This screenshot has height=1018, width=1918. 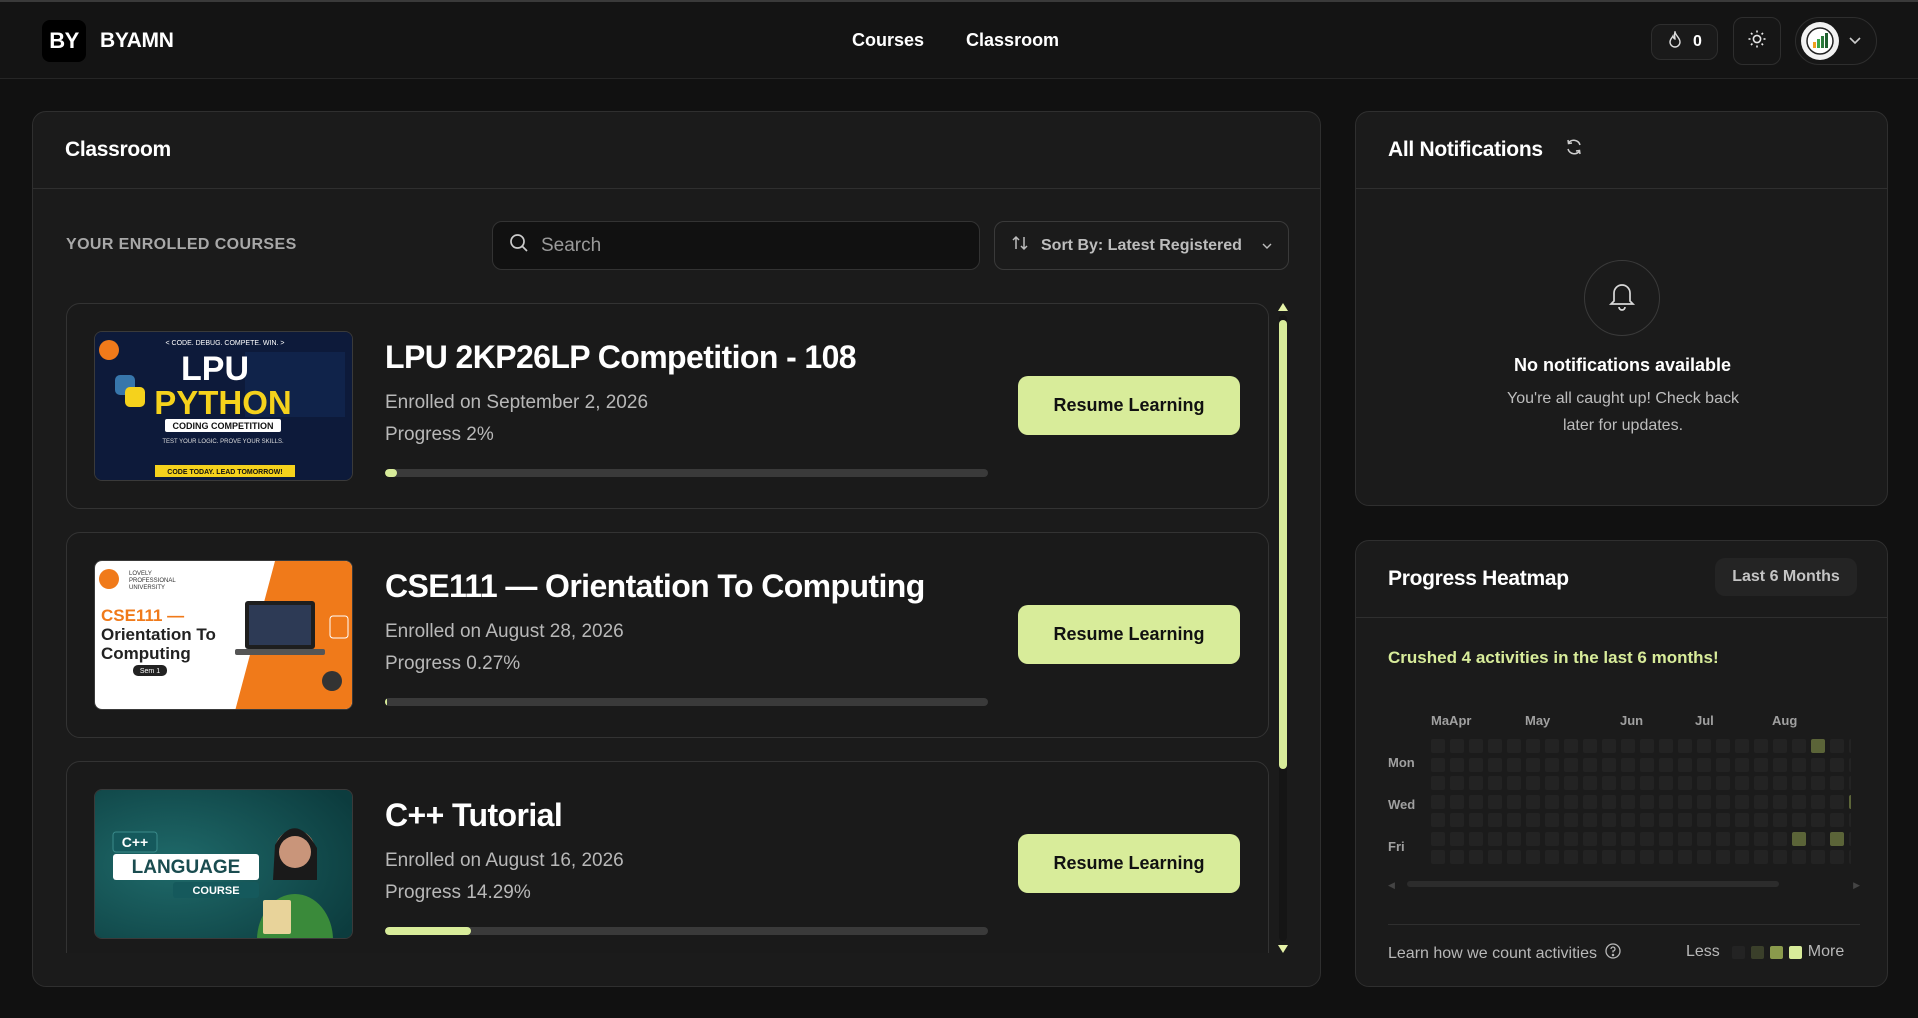 I want to click on heatmap-horizontal-scrollbar: ◀ ▶, so click(x=1624, y=885).